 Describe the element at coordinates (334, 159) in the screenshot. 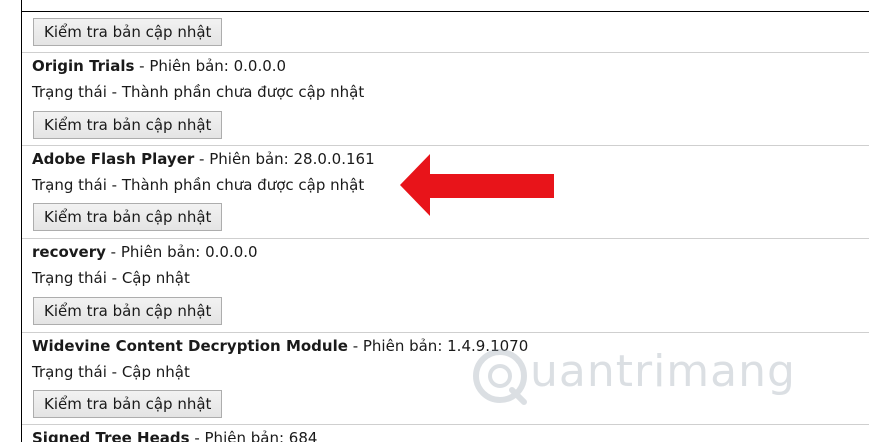

I see `component-version: 28.0.0.161` at that location.